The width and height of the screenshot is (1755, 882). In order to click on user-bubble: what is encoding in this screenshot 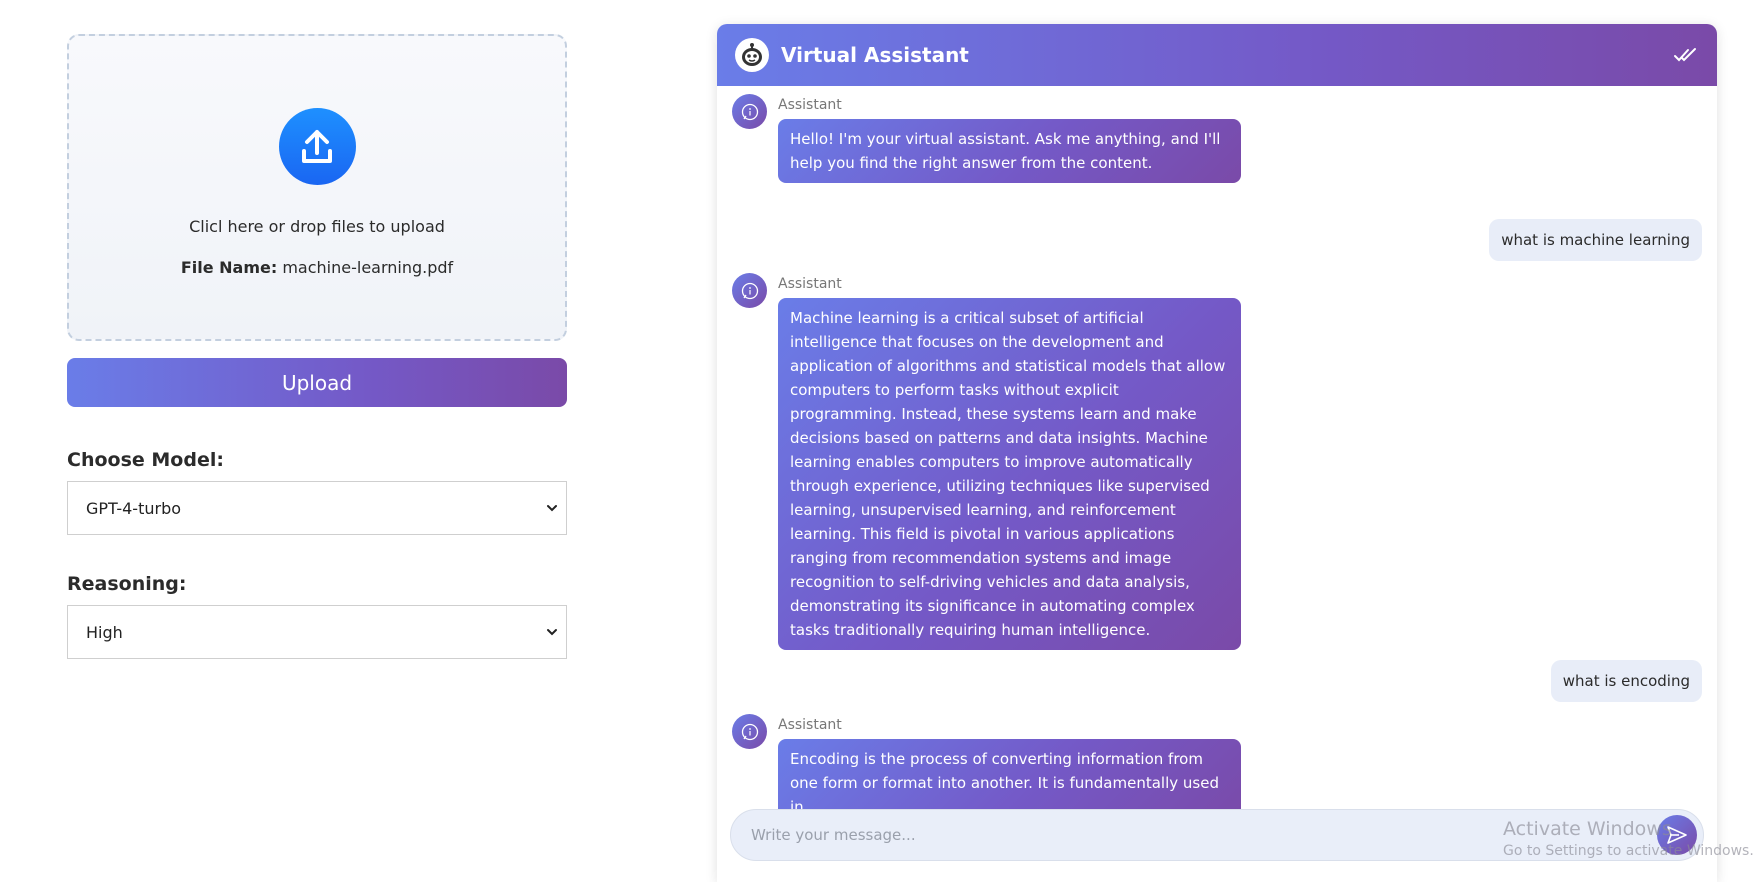, I will do `click(1626, 681)`.